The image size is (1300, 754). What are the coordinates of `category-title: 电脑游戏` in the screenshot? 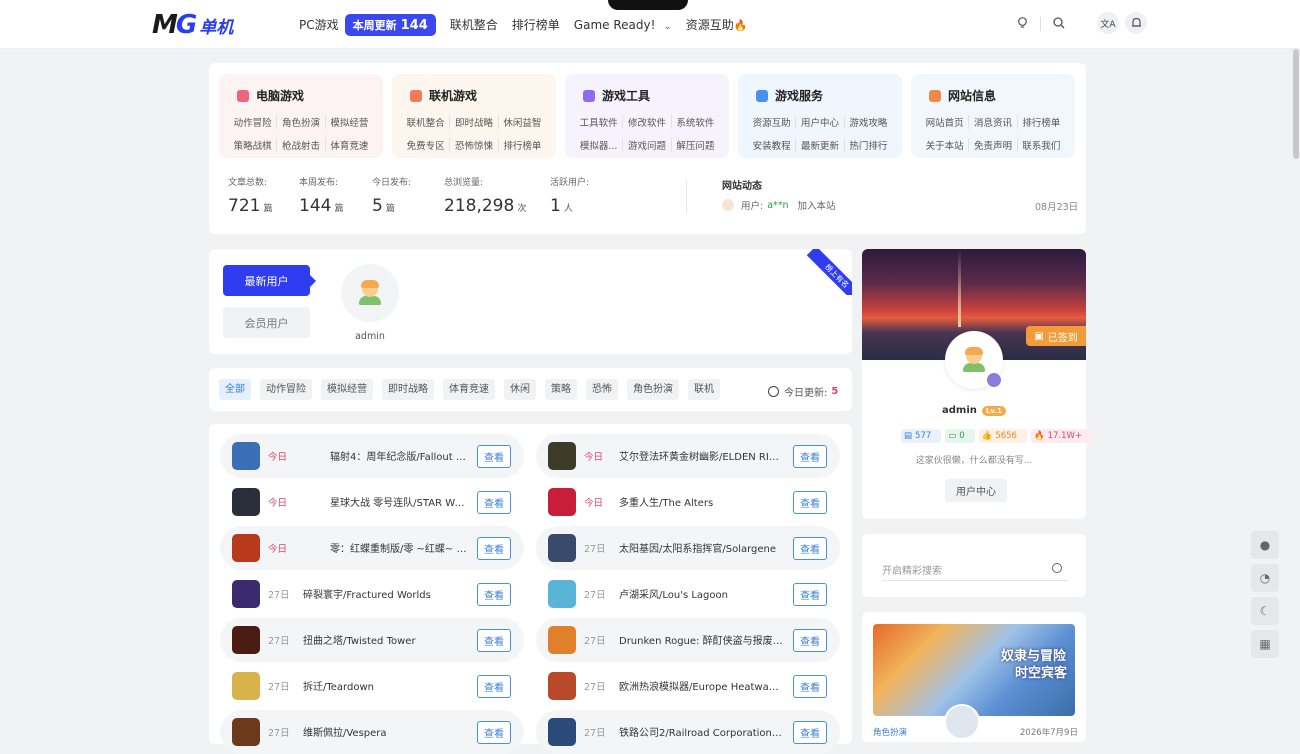 It's located at (305, 95).